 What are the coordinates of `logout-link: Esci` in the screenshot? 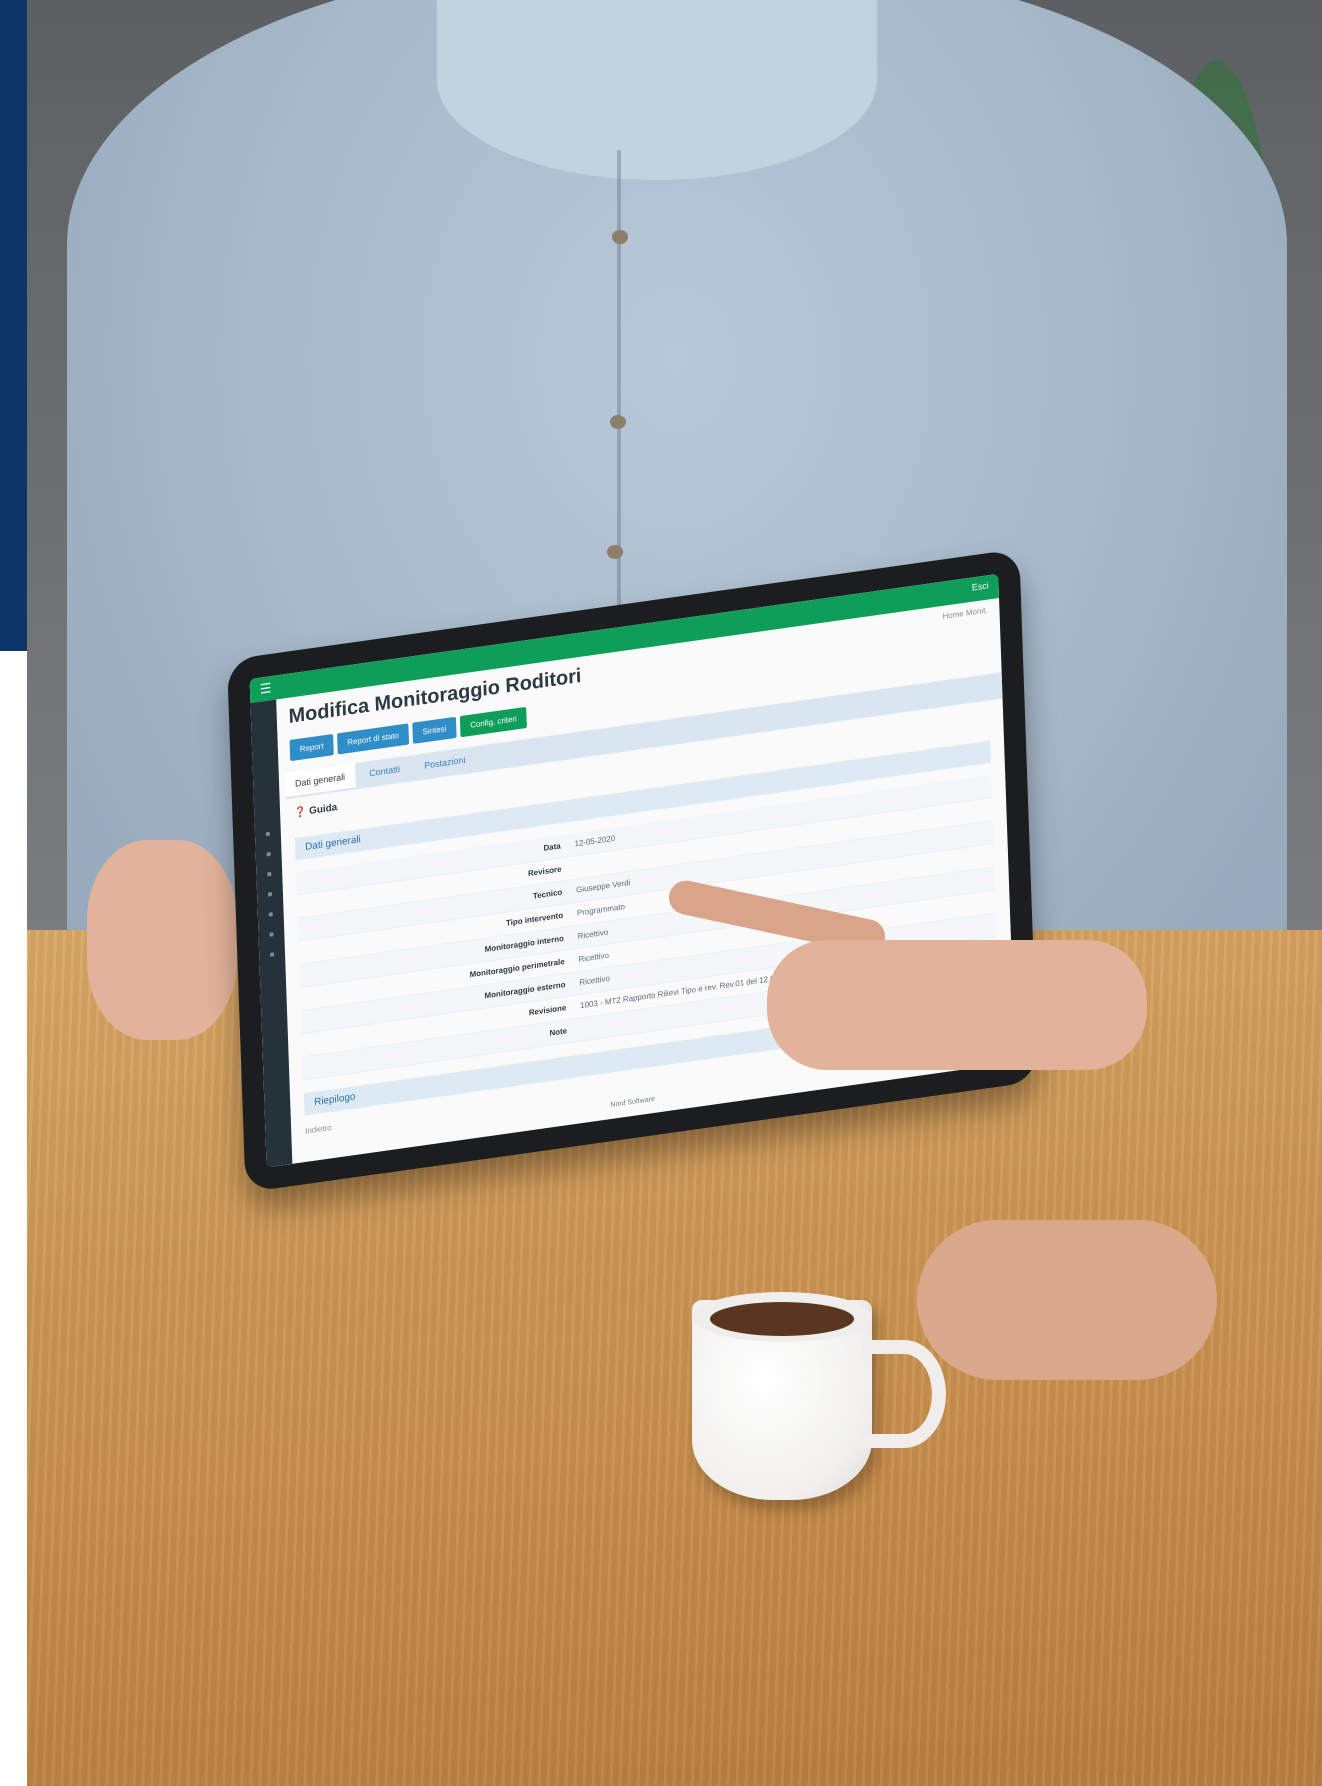 It's located at (980, 586).